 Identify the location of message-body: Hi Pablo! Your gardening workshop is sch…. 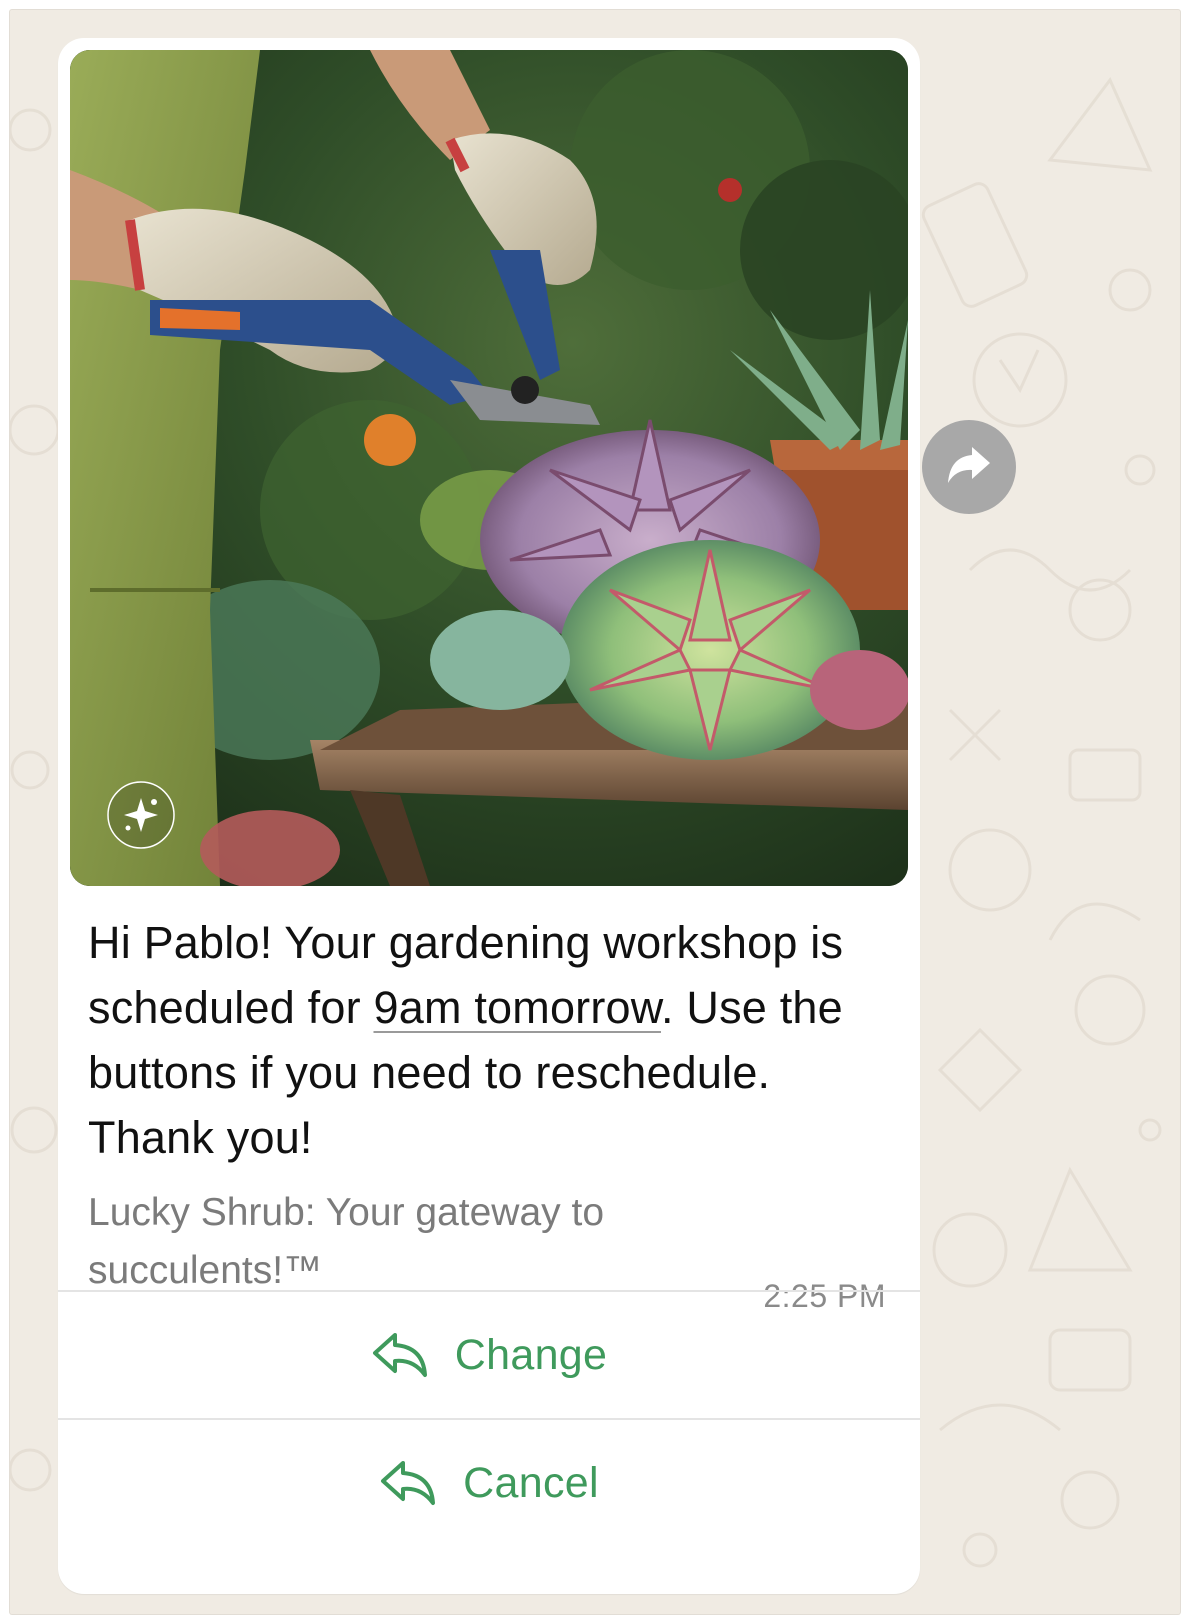
(493, 1040).